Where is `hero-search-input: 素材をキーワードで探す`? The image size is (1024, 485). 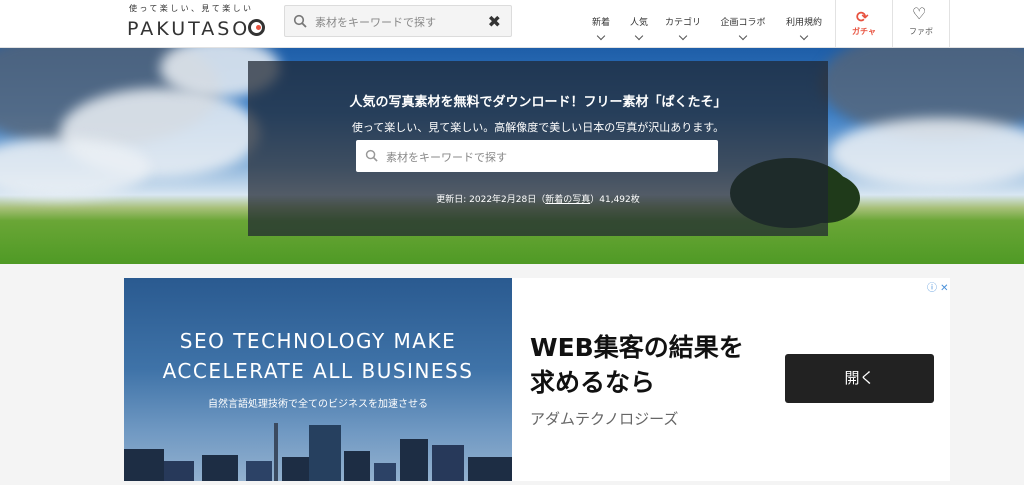
hero-search-input: 素材をキーワードで探す is located at coordinates (537, 156).